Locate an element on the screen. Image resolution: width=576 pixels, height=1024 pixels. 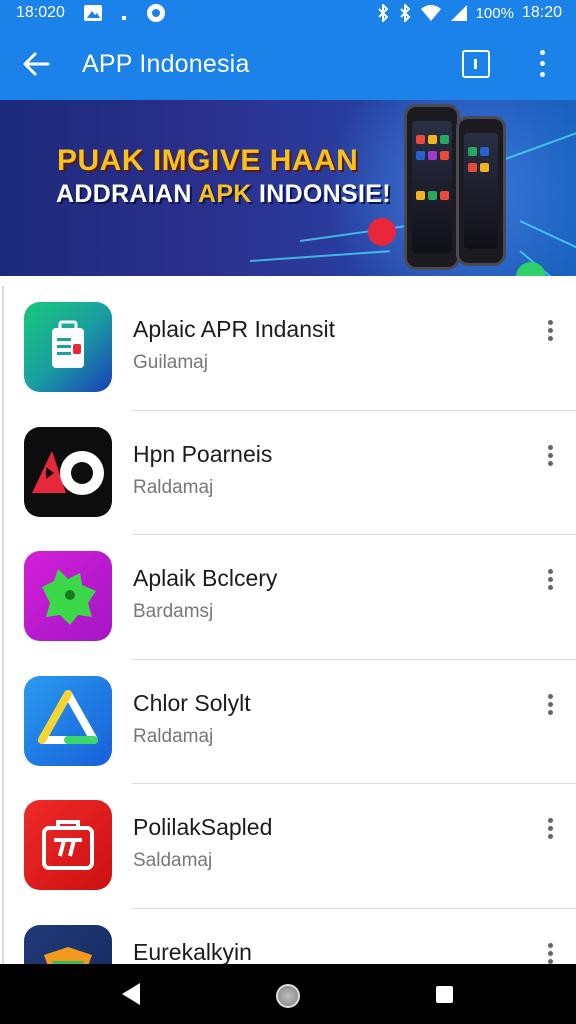
notification-image-icon is located at coordinates (93, 13).